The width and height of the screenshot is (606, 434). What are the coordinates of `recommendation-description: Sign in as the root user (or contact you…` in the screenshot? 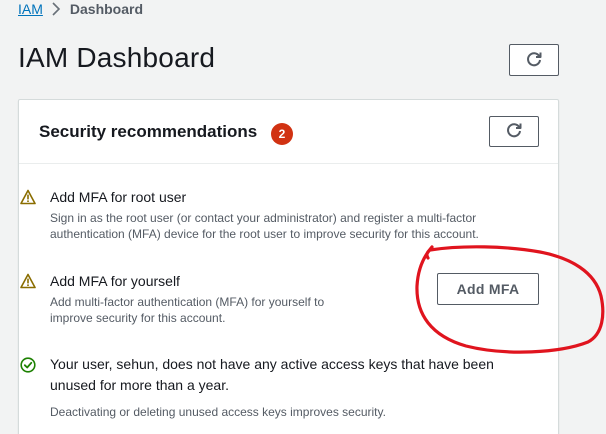 It's located at (264, 226).